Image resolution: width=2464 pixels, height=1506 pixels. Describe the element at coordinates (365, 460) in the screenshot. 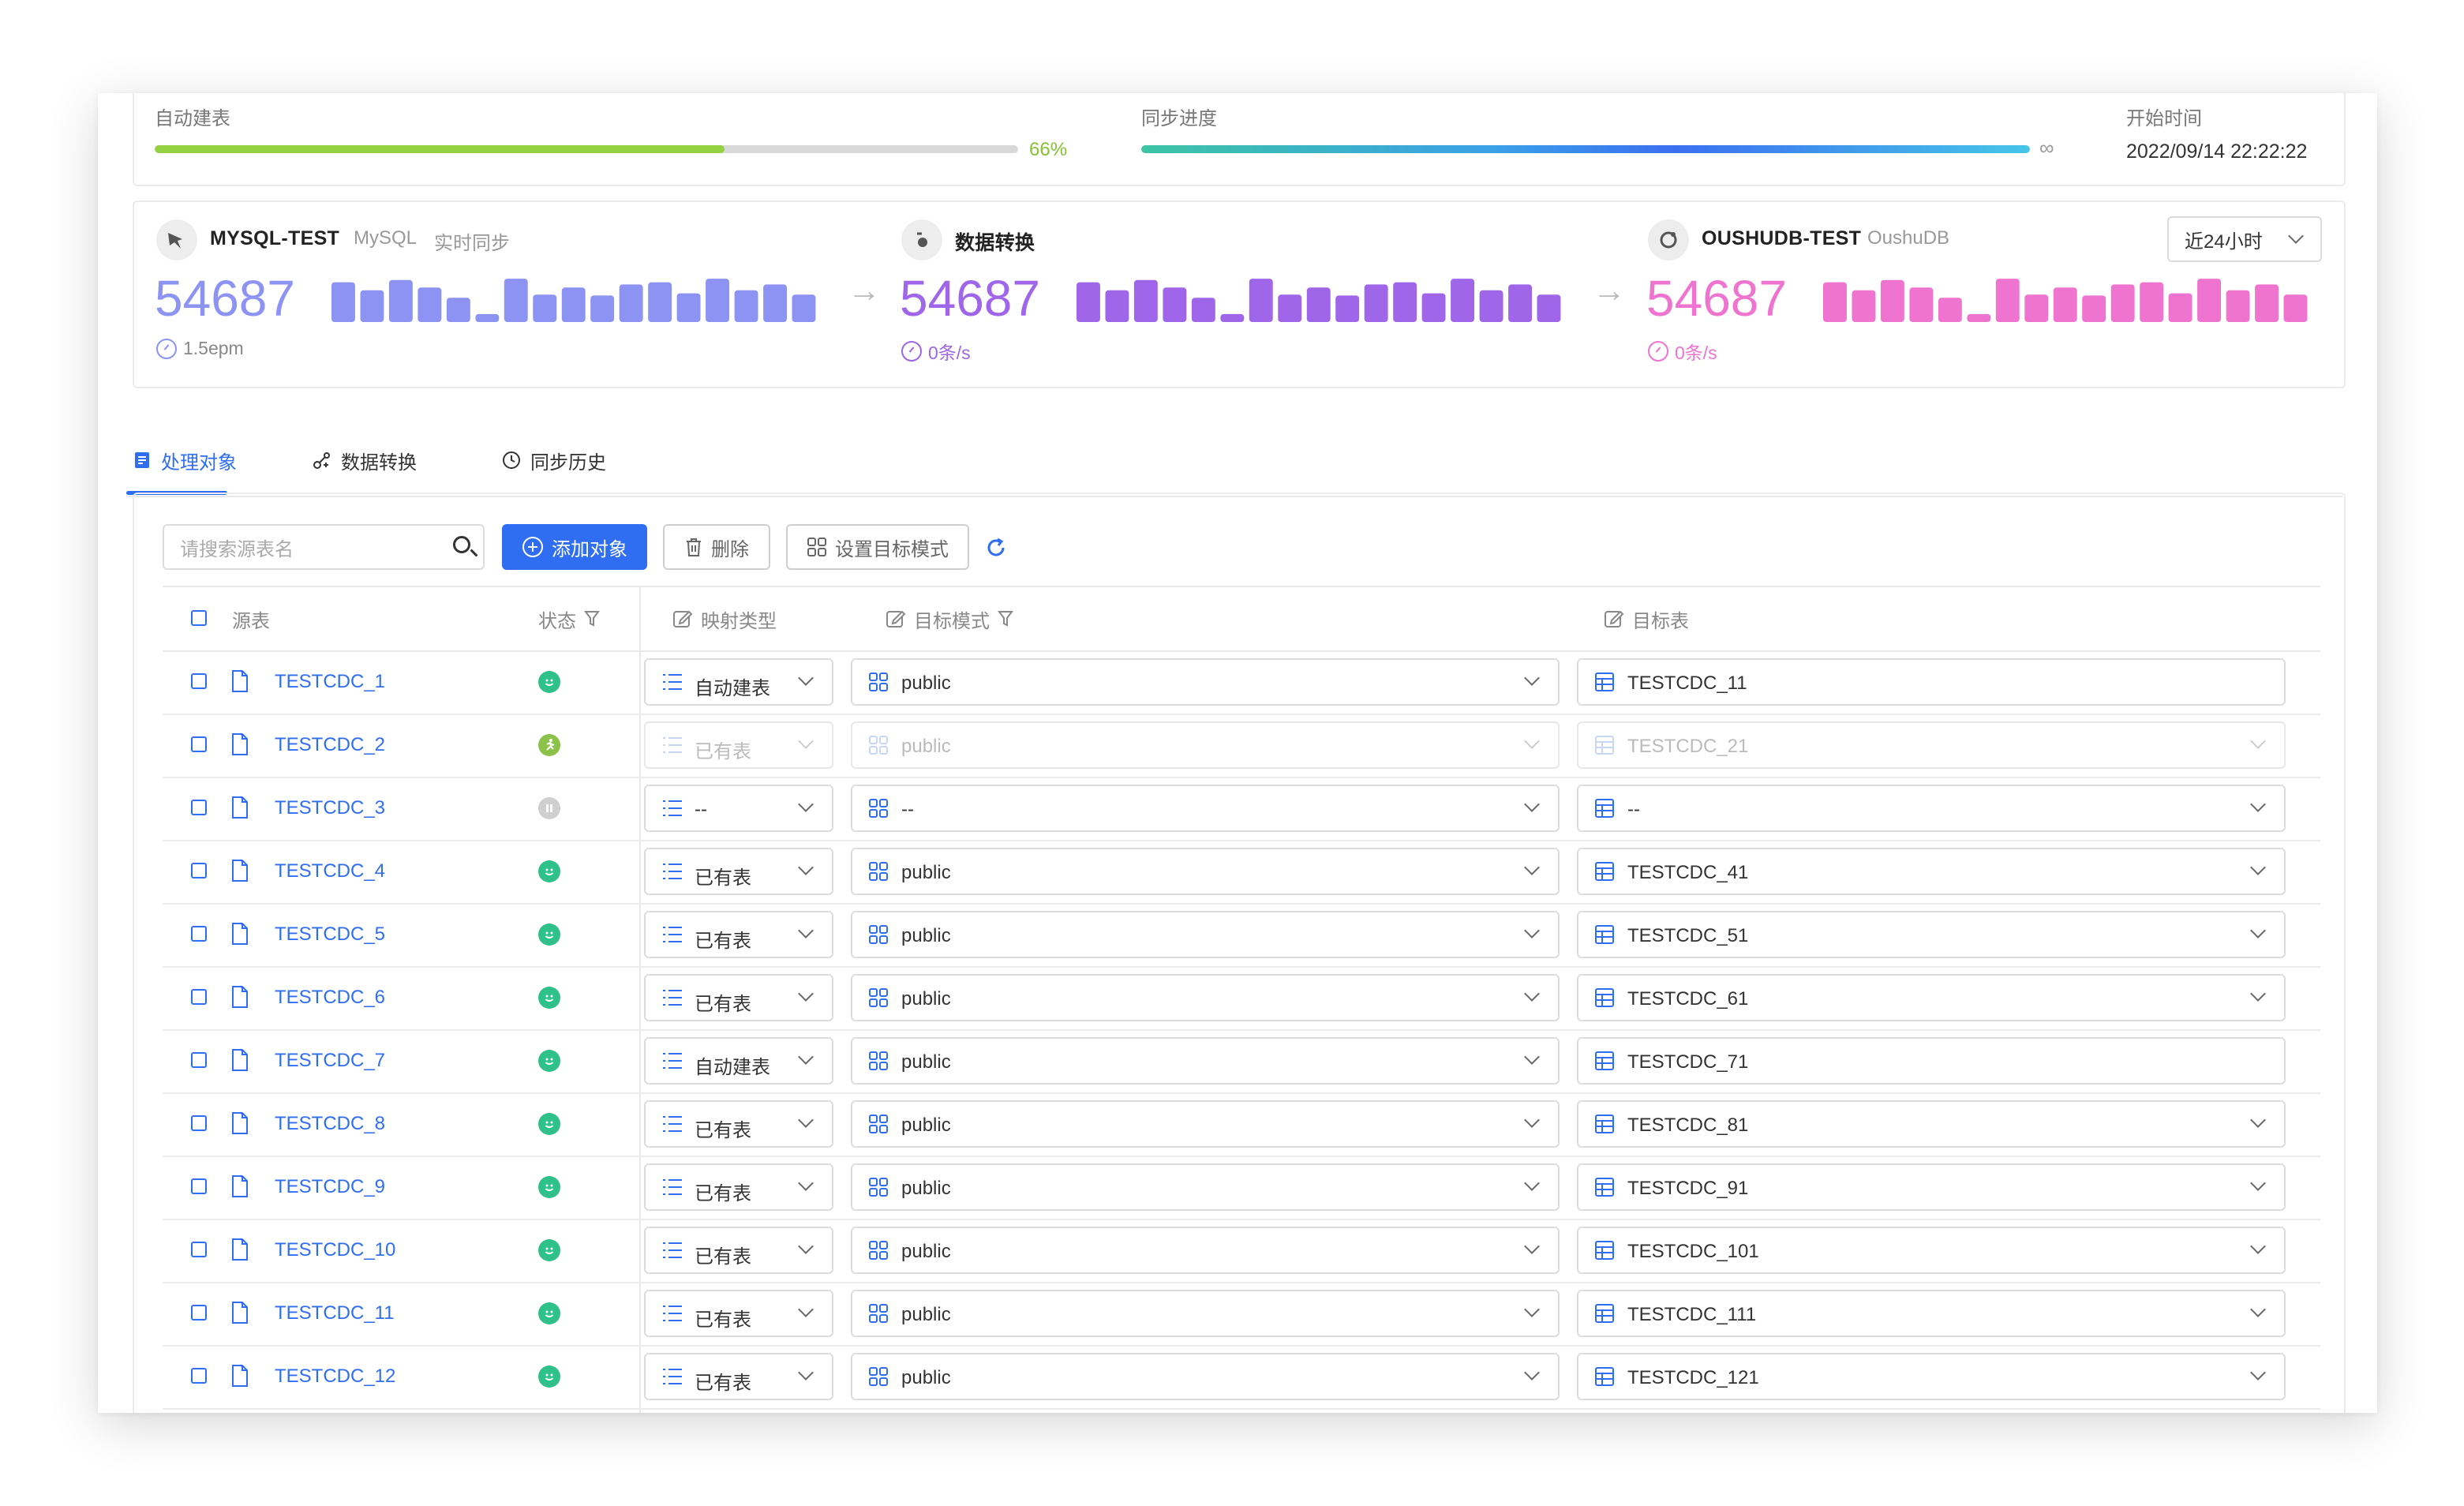

I see `tab-transform: 数据转换` at that location.